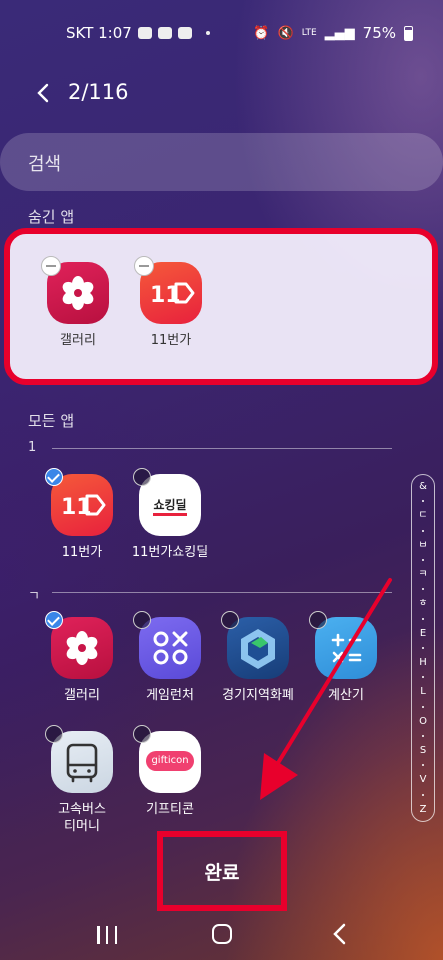  Describe the element at coordinates (222, 871) in the screenshot. I see `highlight-box` at that location.